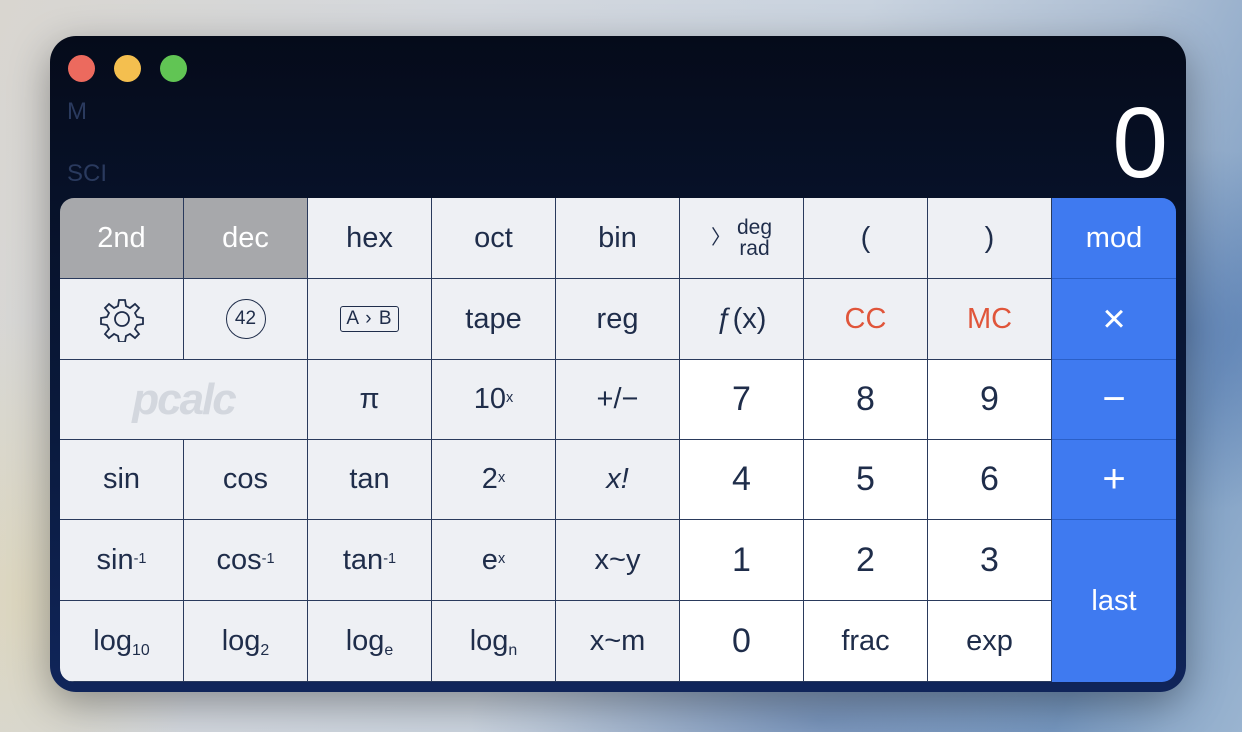  What do you see at coordinates (720, 237) in the screenshot?
I see `chevron-right-icon: 〉` at bounding box center [720, 237].